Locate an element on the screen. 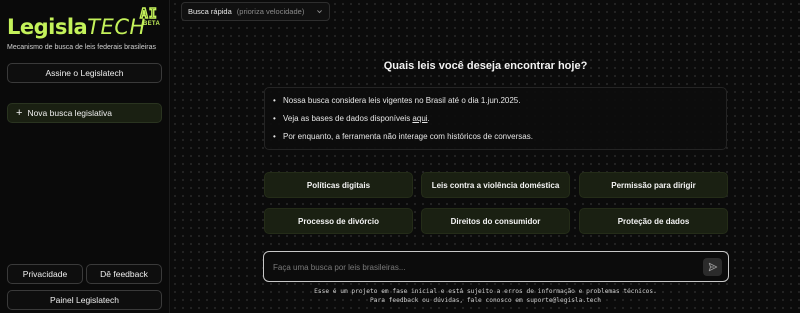 This screenshot has width=800, height=313. logo-ai-badge: AI is located at coordinates (148, 14).